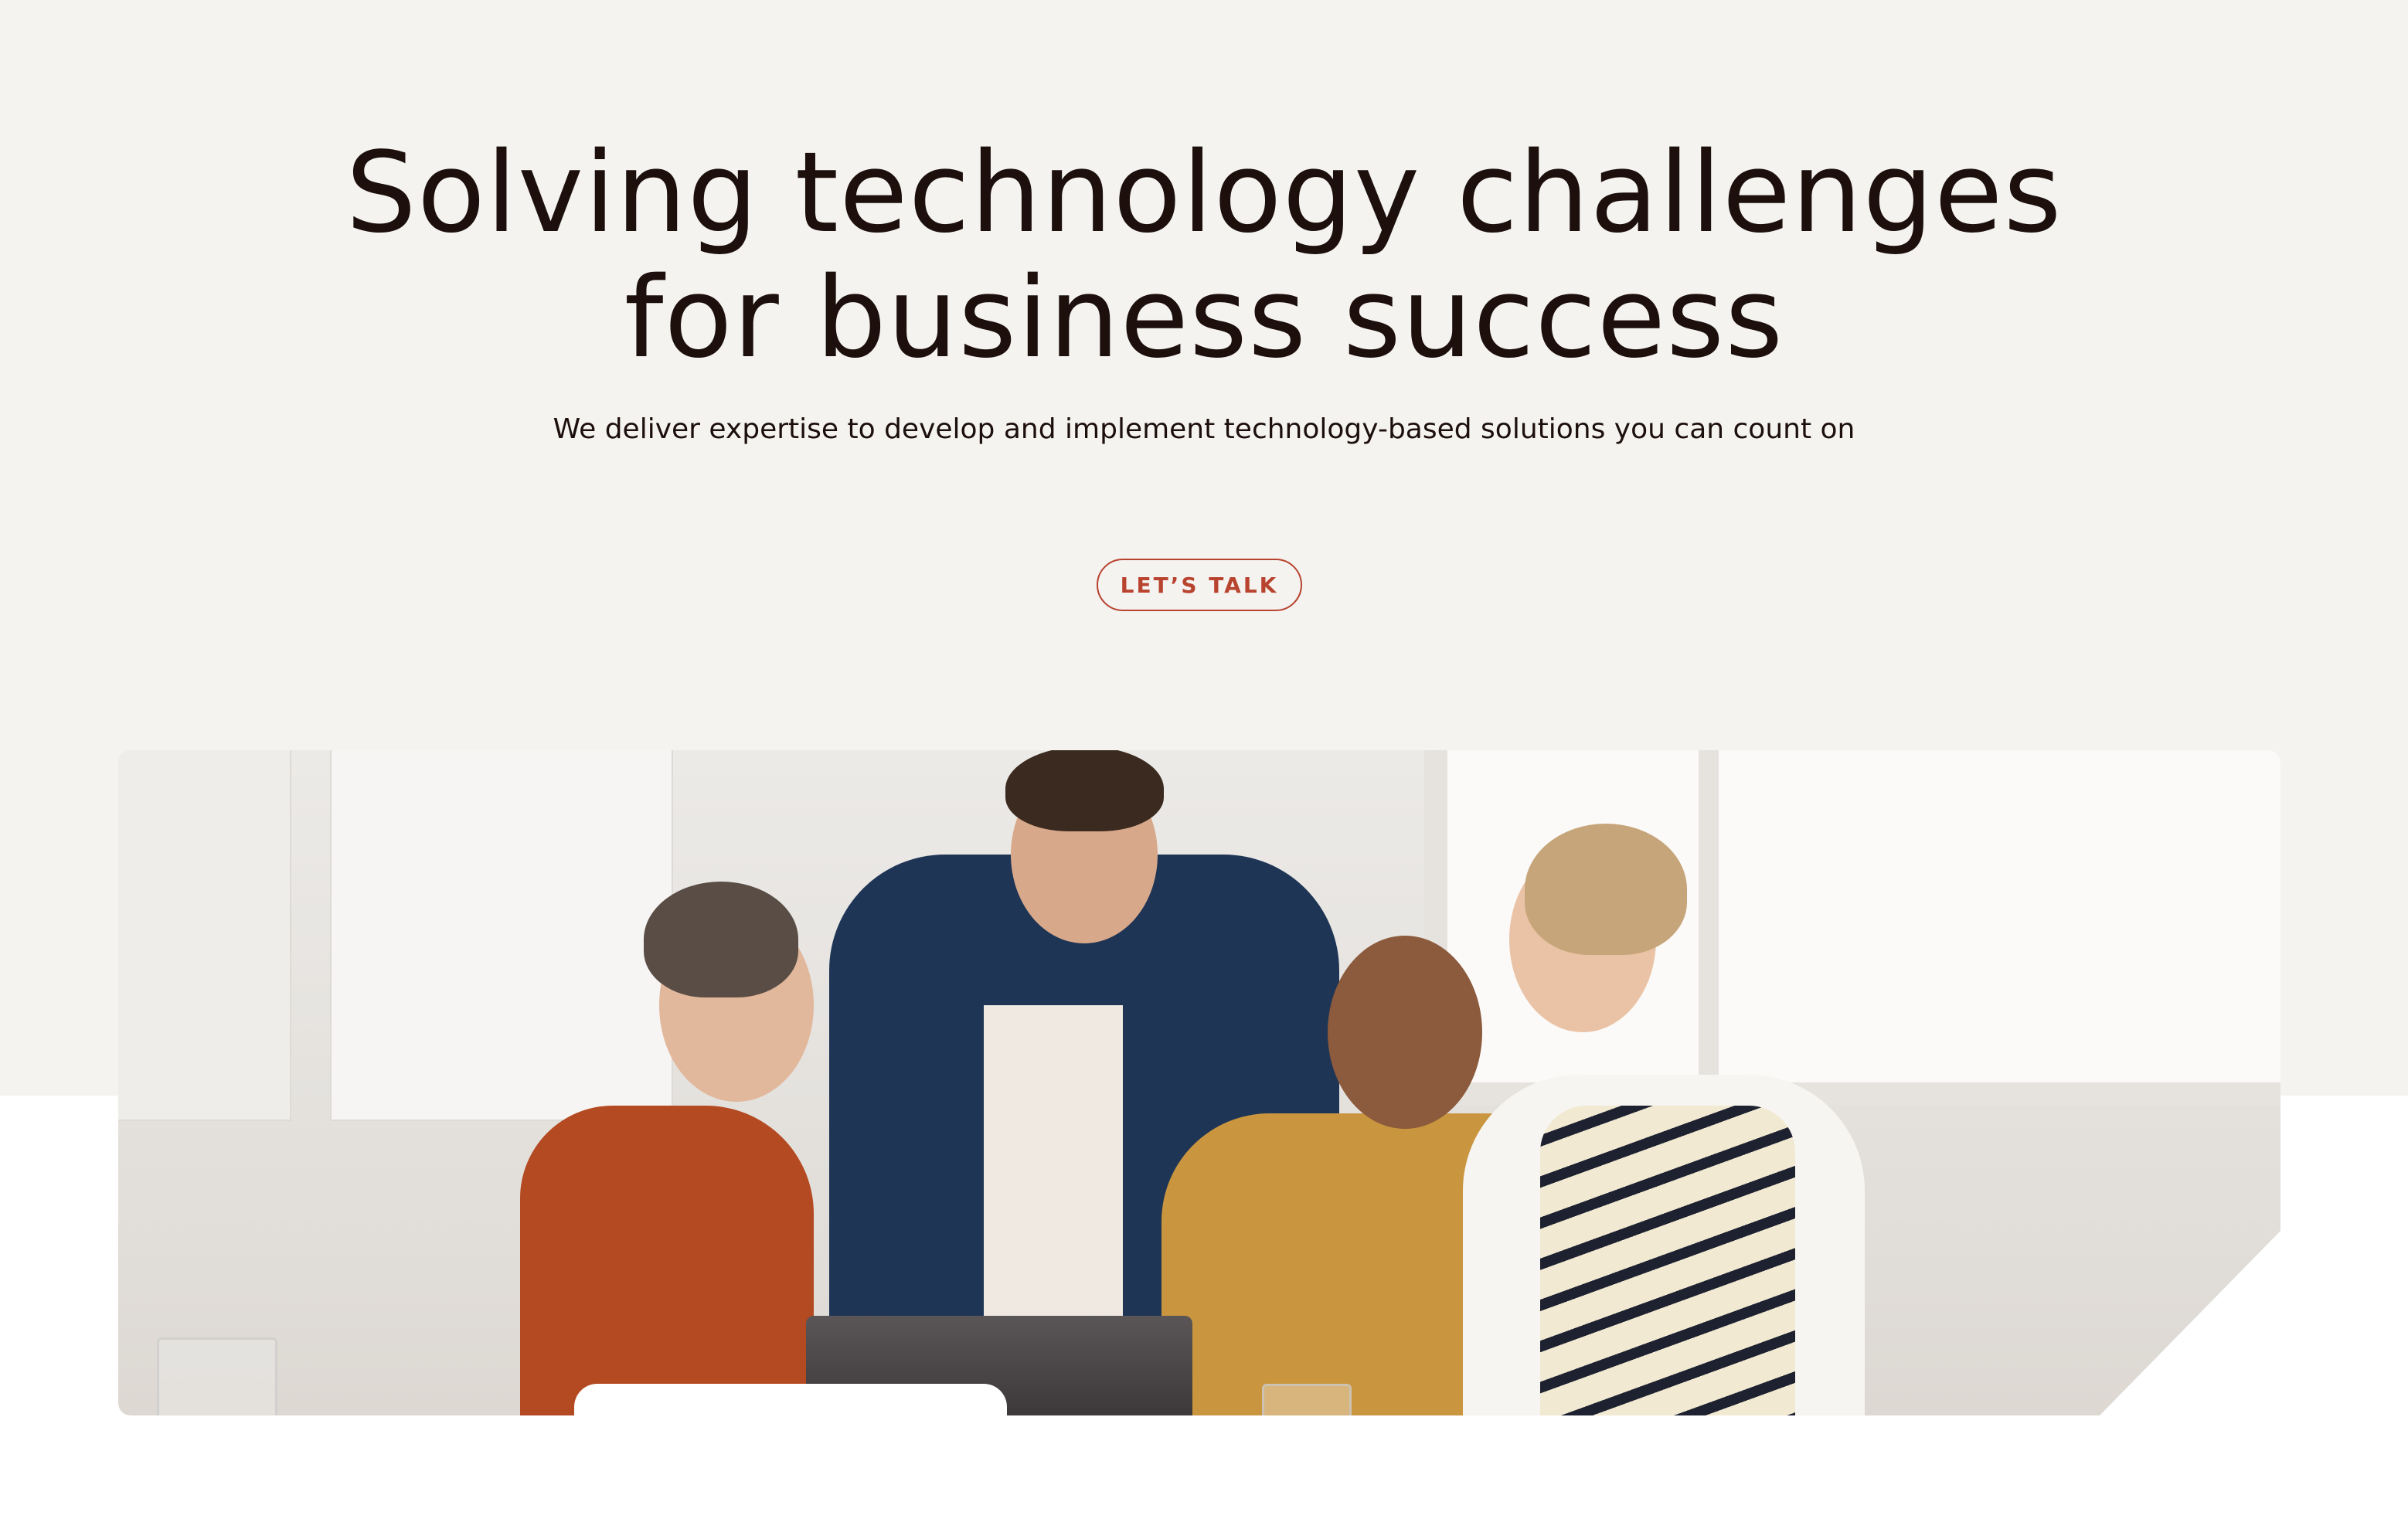  Describe the element at coordinates (502, 935) in the screenshot. I see `wall-board-center` at that location.